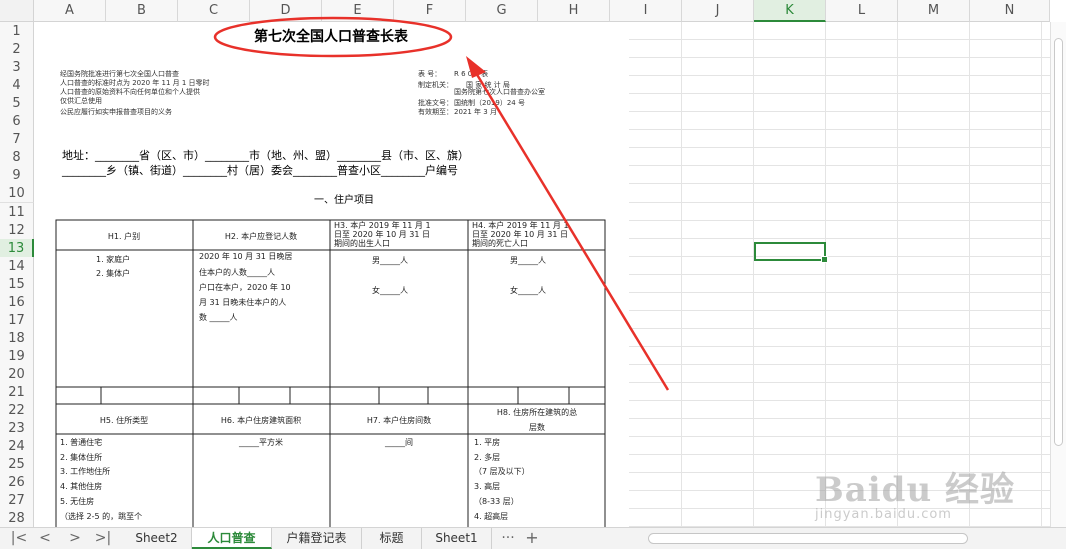 This screenshot has height=549, width=1066. Describe the element at coordinates (17, 122) in the screenshot. I see `row-header-6: 6` at that location.